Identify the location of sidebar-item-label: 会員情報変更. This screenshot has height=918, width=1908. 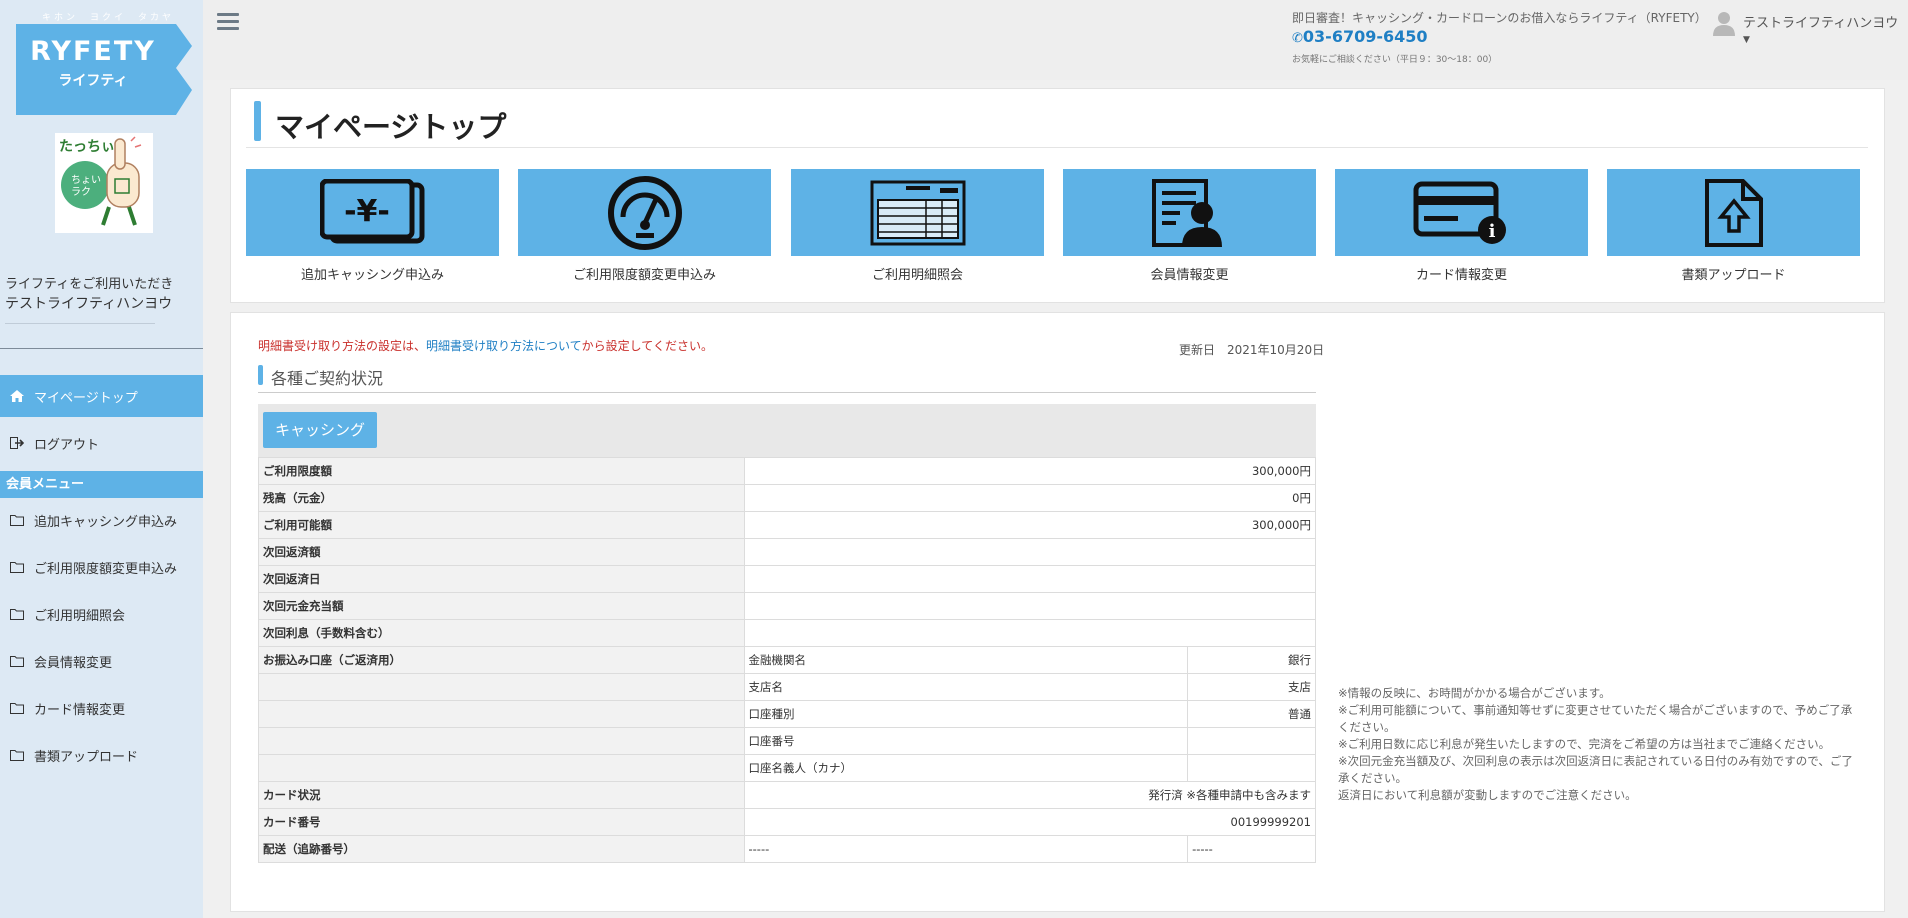
(73, 663).